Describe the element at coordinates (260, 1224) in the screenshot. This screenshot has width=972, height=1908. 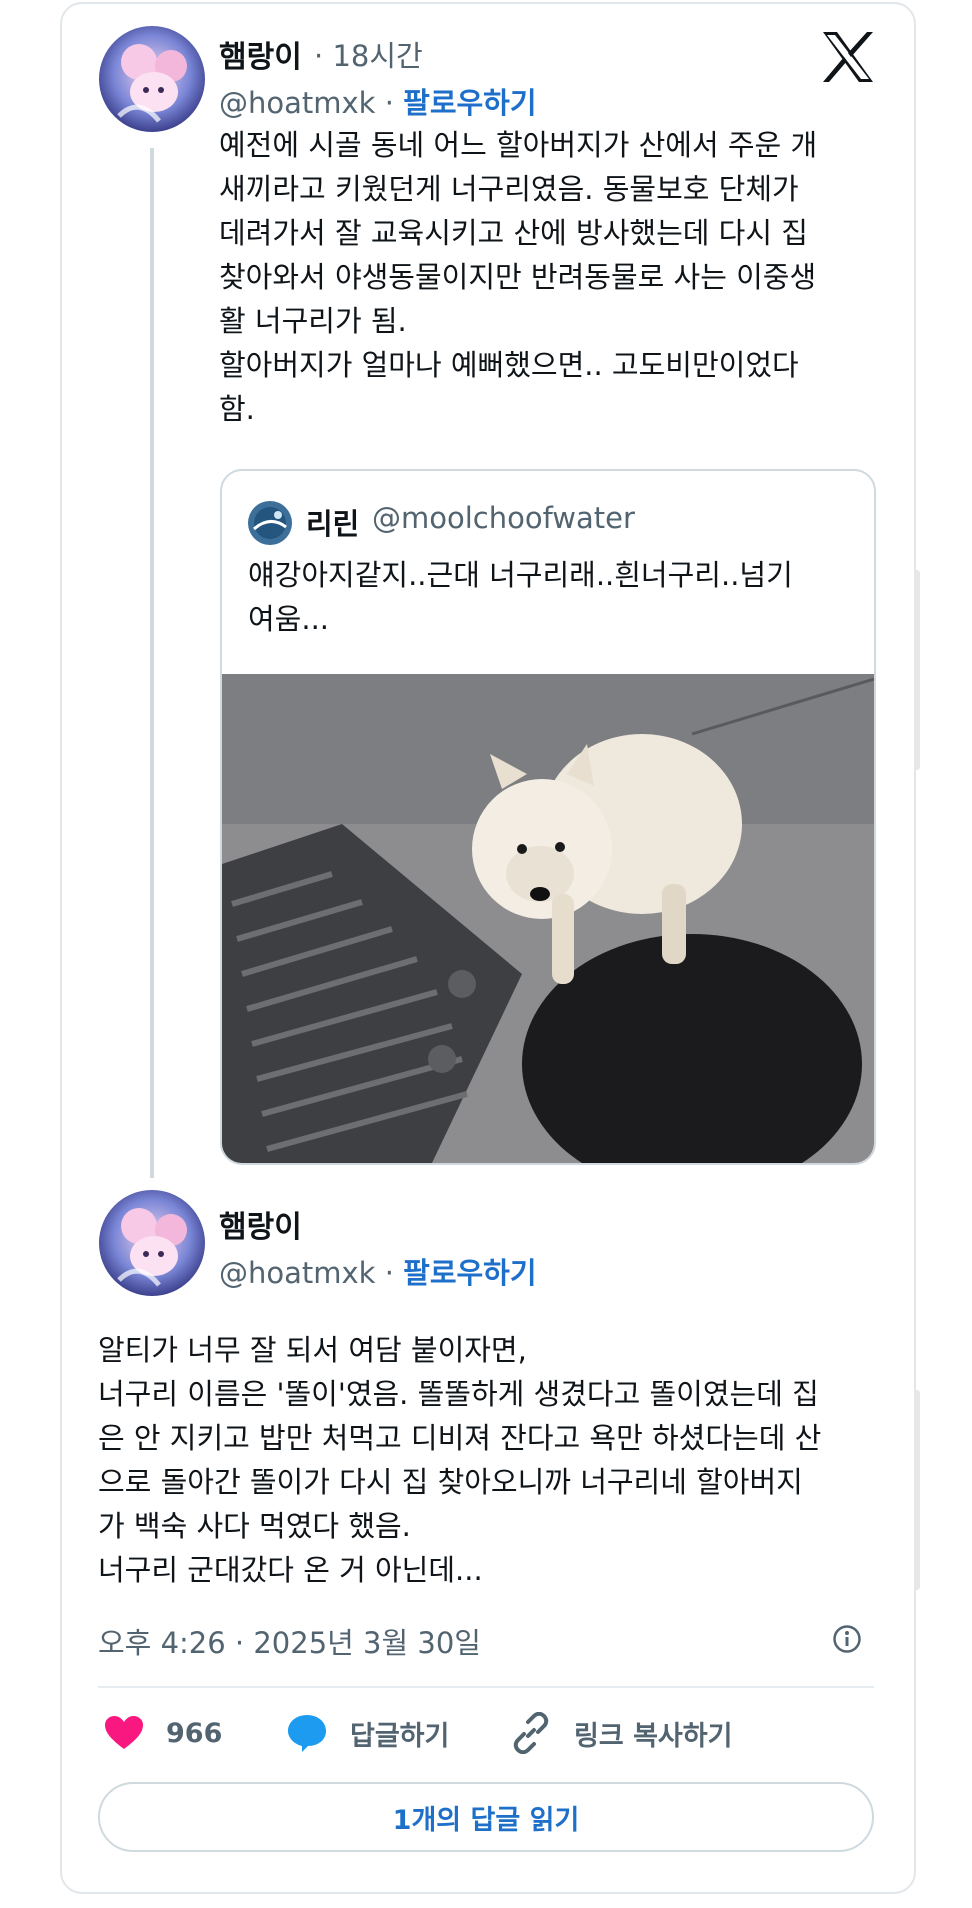
I see `reply-author-name: 햄랑이` at that location.